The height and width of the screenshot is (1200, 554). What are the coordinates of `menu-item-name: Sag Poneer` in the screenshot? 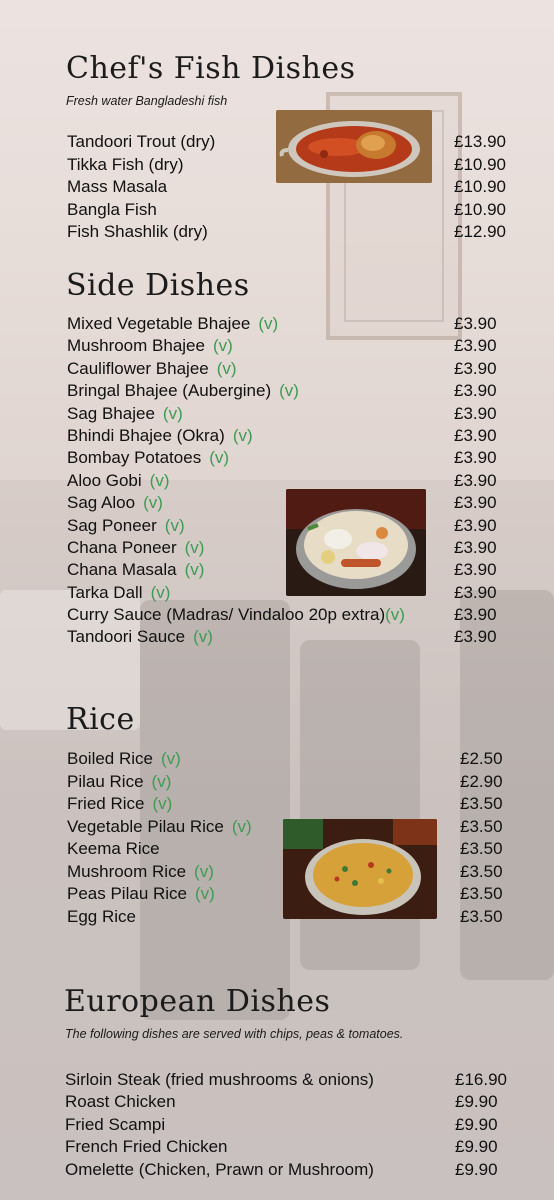 It's located at (112, 525).